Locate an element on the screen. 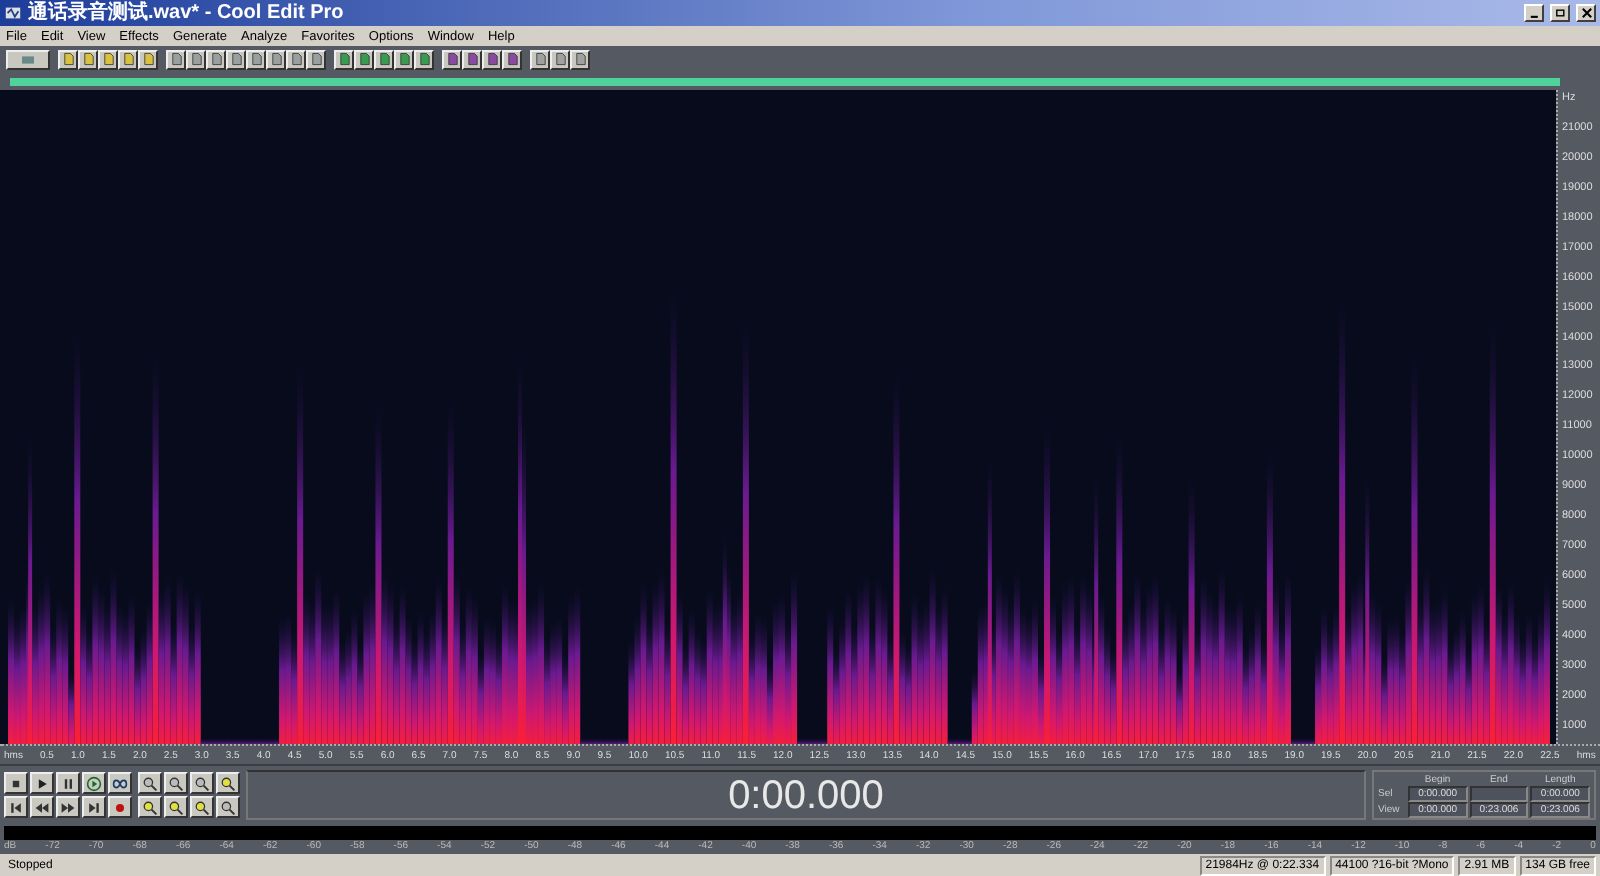  skip-start-icon is located at coordinates (16, 807).